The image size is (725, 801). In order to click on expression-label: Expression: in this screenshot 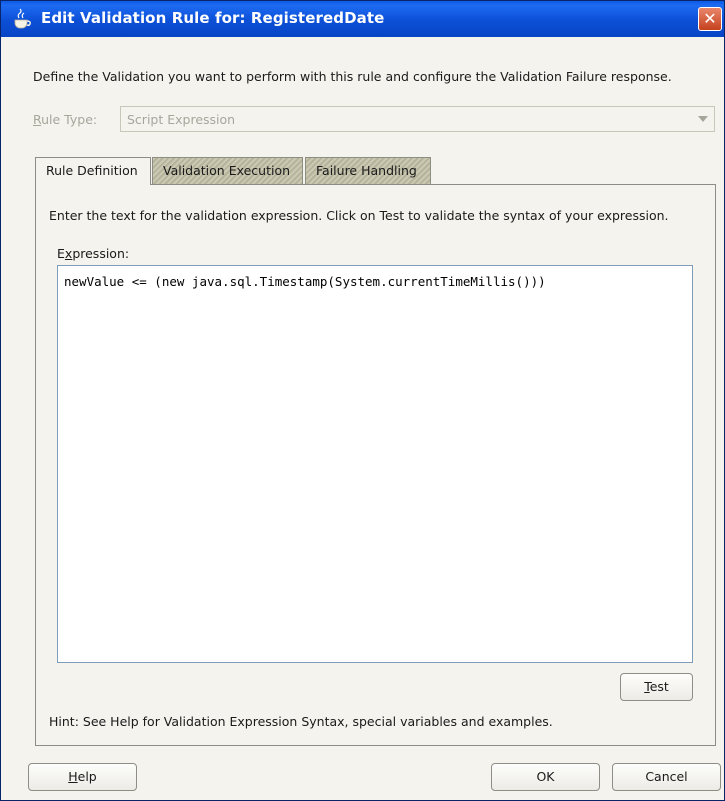, I will do `click(93, 253)`.